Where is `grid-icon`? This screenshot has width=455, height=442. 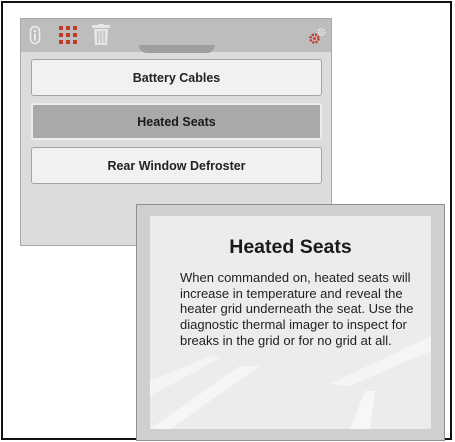
grid-icon is located at coordinates (68, 37).